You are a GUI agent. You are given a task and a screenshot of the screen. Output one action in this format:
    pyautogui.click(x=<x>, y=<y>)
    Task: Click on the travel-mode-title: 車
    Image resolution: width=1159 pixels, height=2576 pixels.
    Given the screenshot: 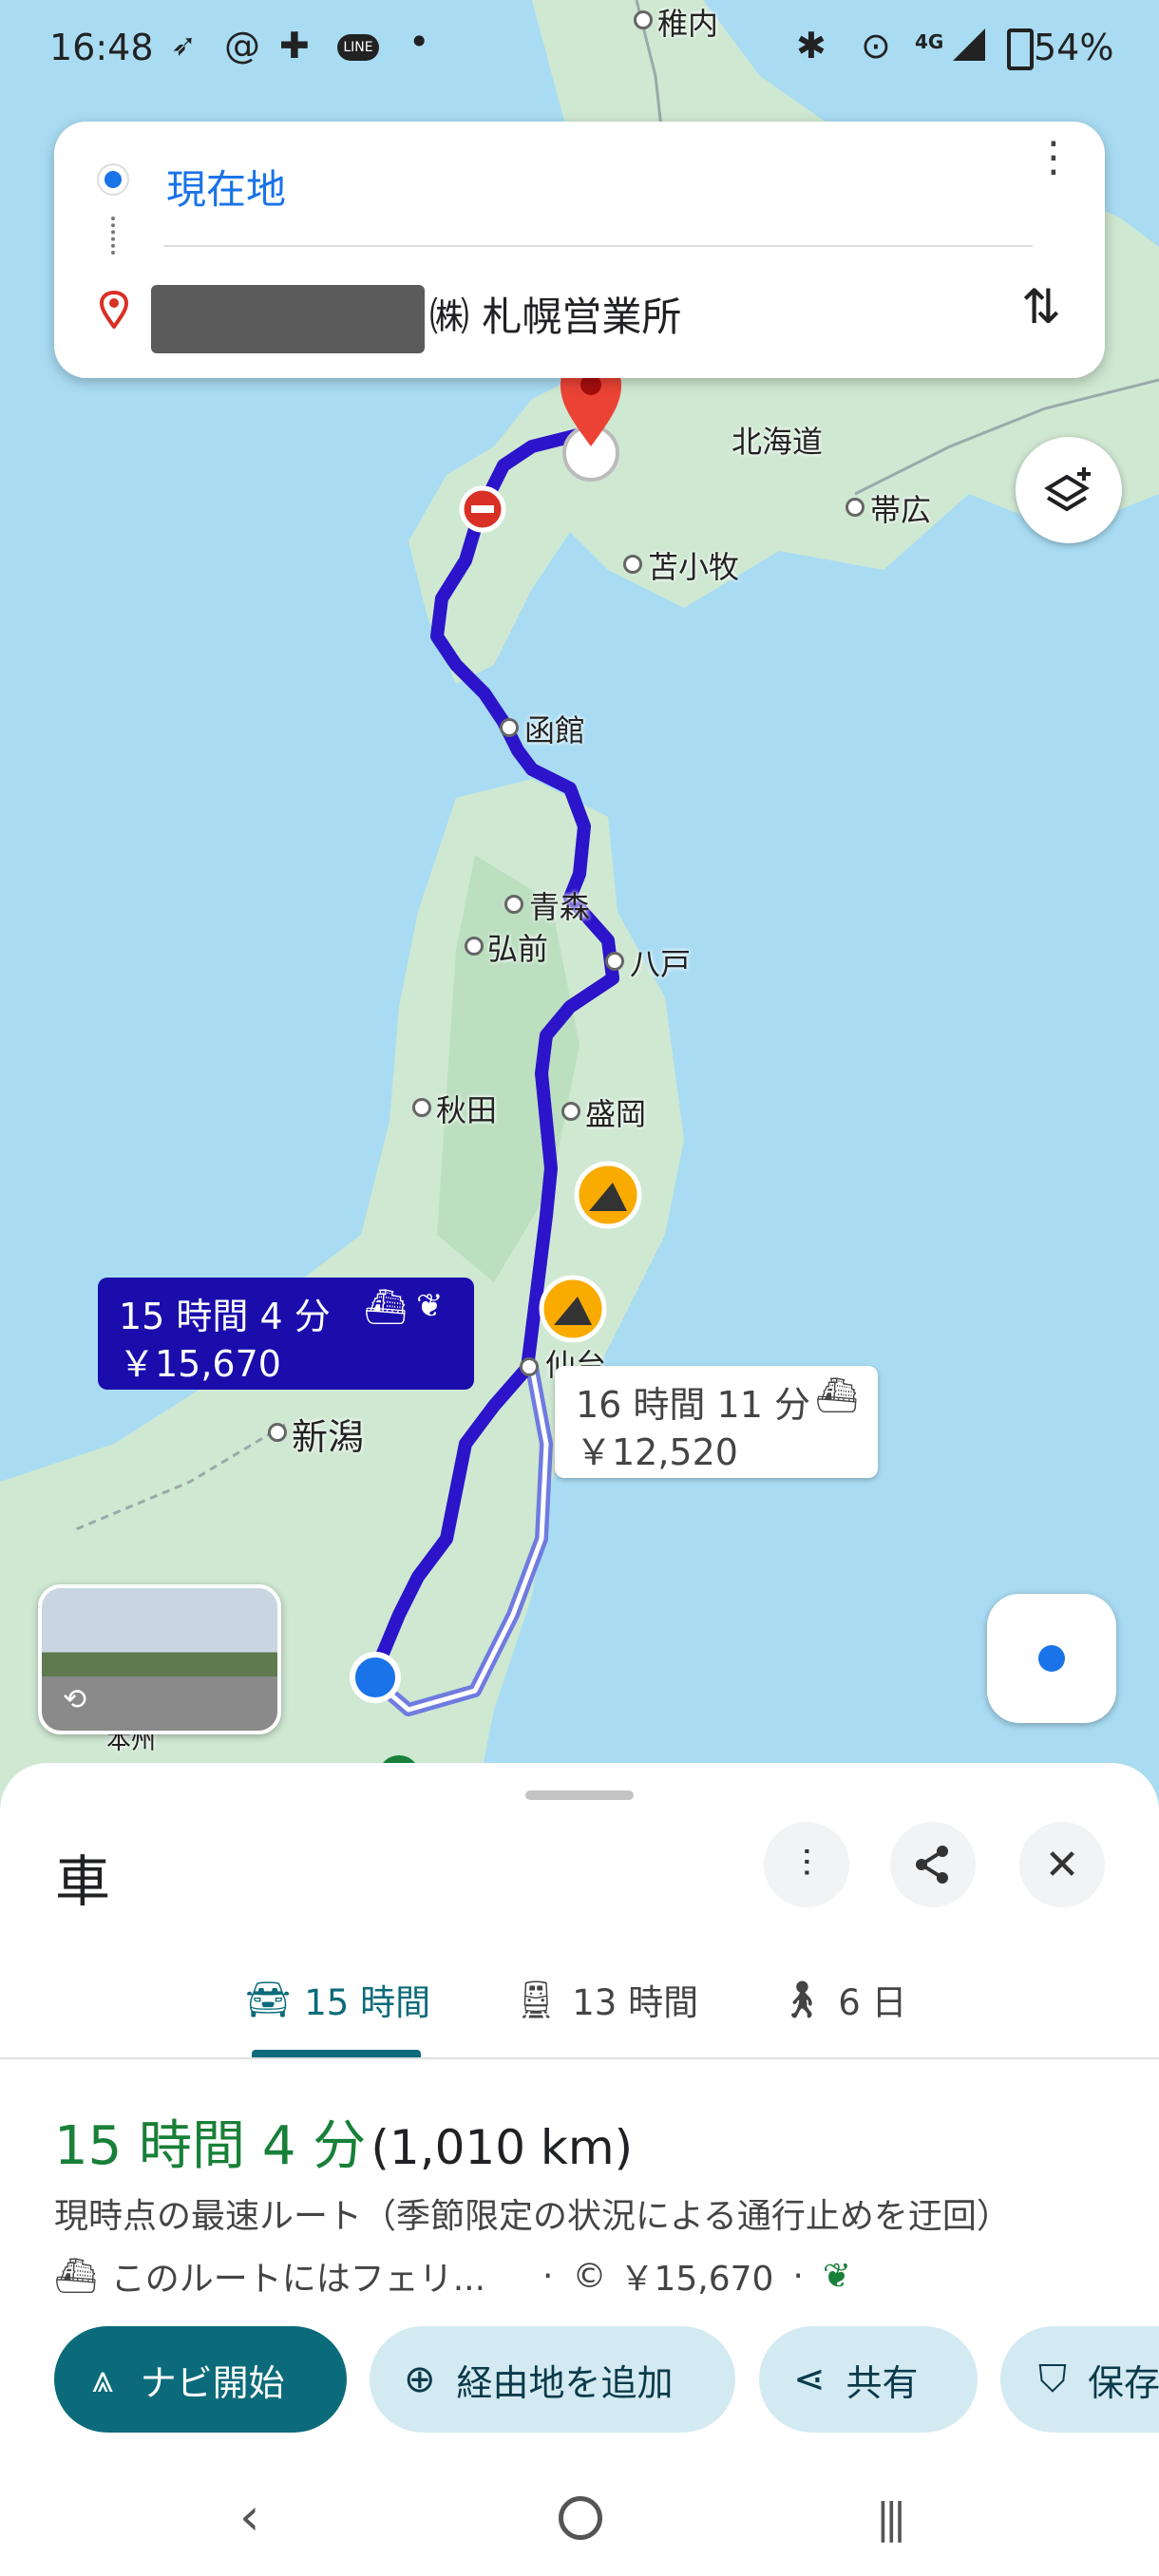 What is the action you would take?
    pyautogui.click(x=83, y=1881)
    